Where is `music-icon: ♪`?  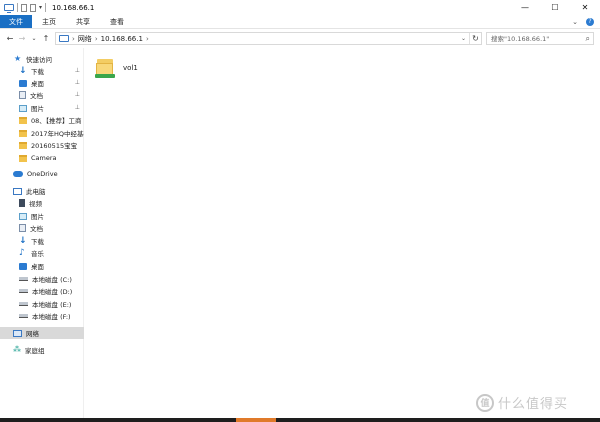 music-icon: ♪ is located at coordinates (22, 253).